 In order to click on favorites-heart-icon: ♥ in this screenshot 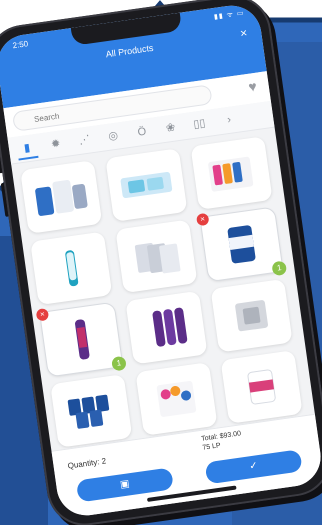, I will do `click(252, 86)`.